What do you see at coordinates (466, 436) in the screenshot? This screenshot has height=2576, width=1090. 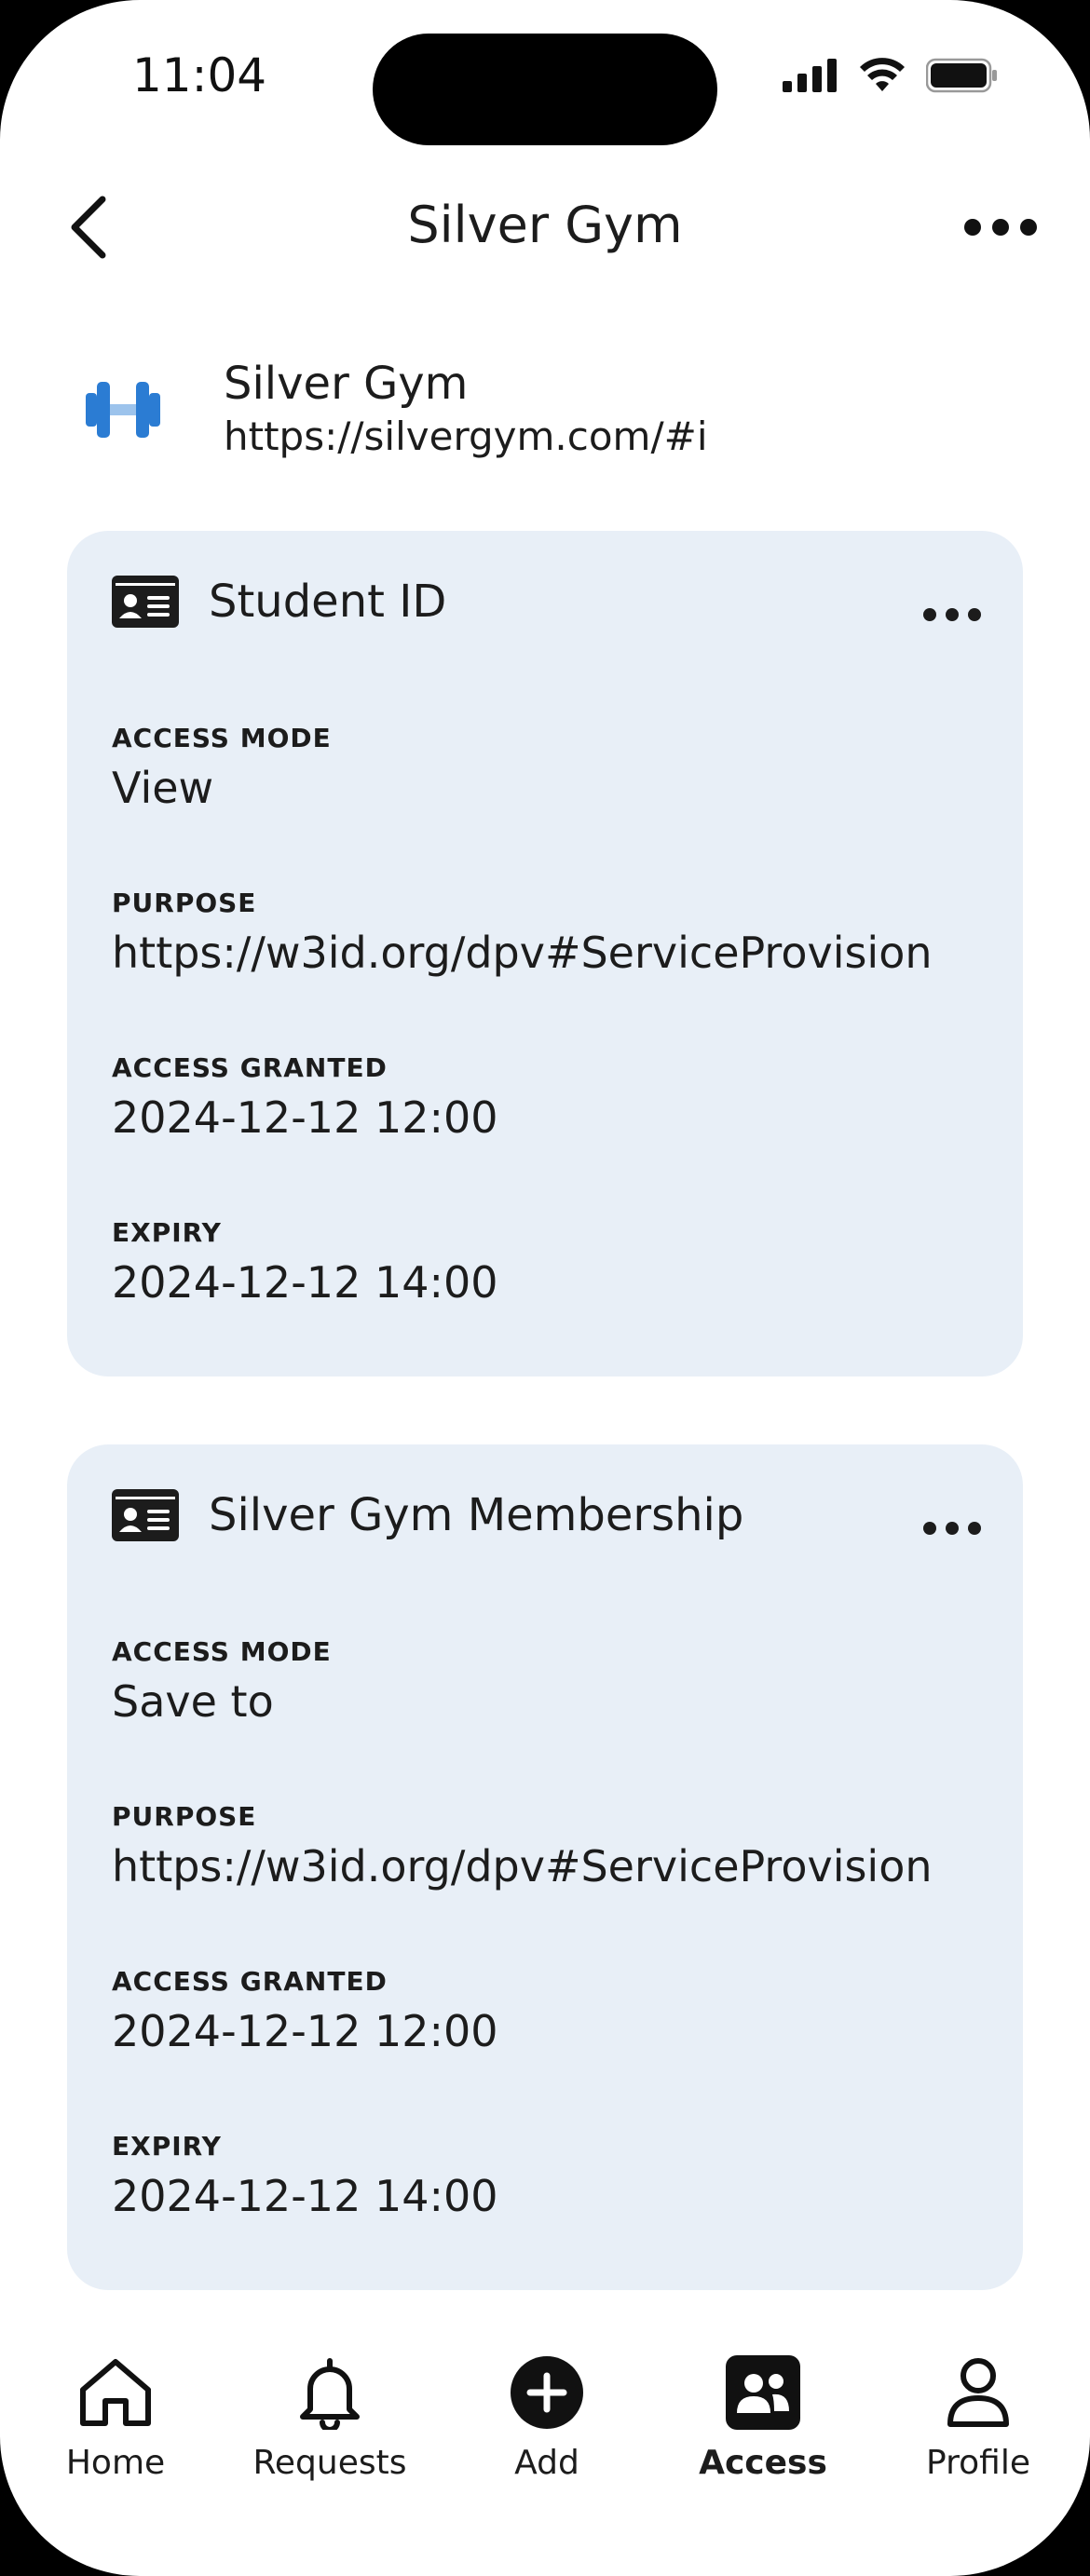 I see `org-url: https://silvergym.com/#i` at bounding box center [466, 436].